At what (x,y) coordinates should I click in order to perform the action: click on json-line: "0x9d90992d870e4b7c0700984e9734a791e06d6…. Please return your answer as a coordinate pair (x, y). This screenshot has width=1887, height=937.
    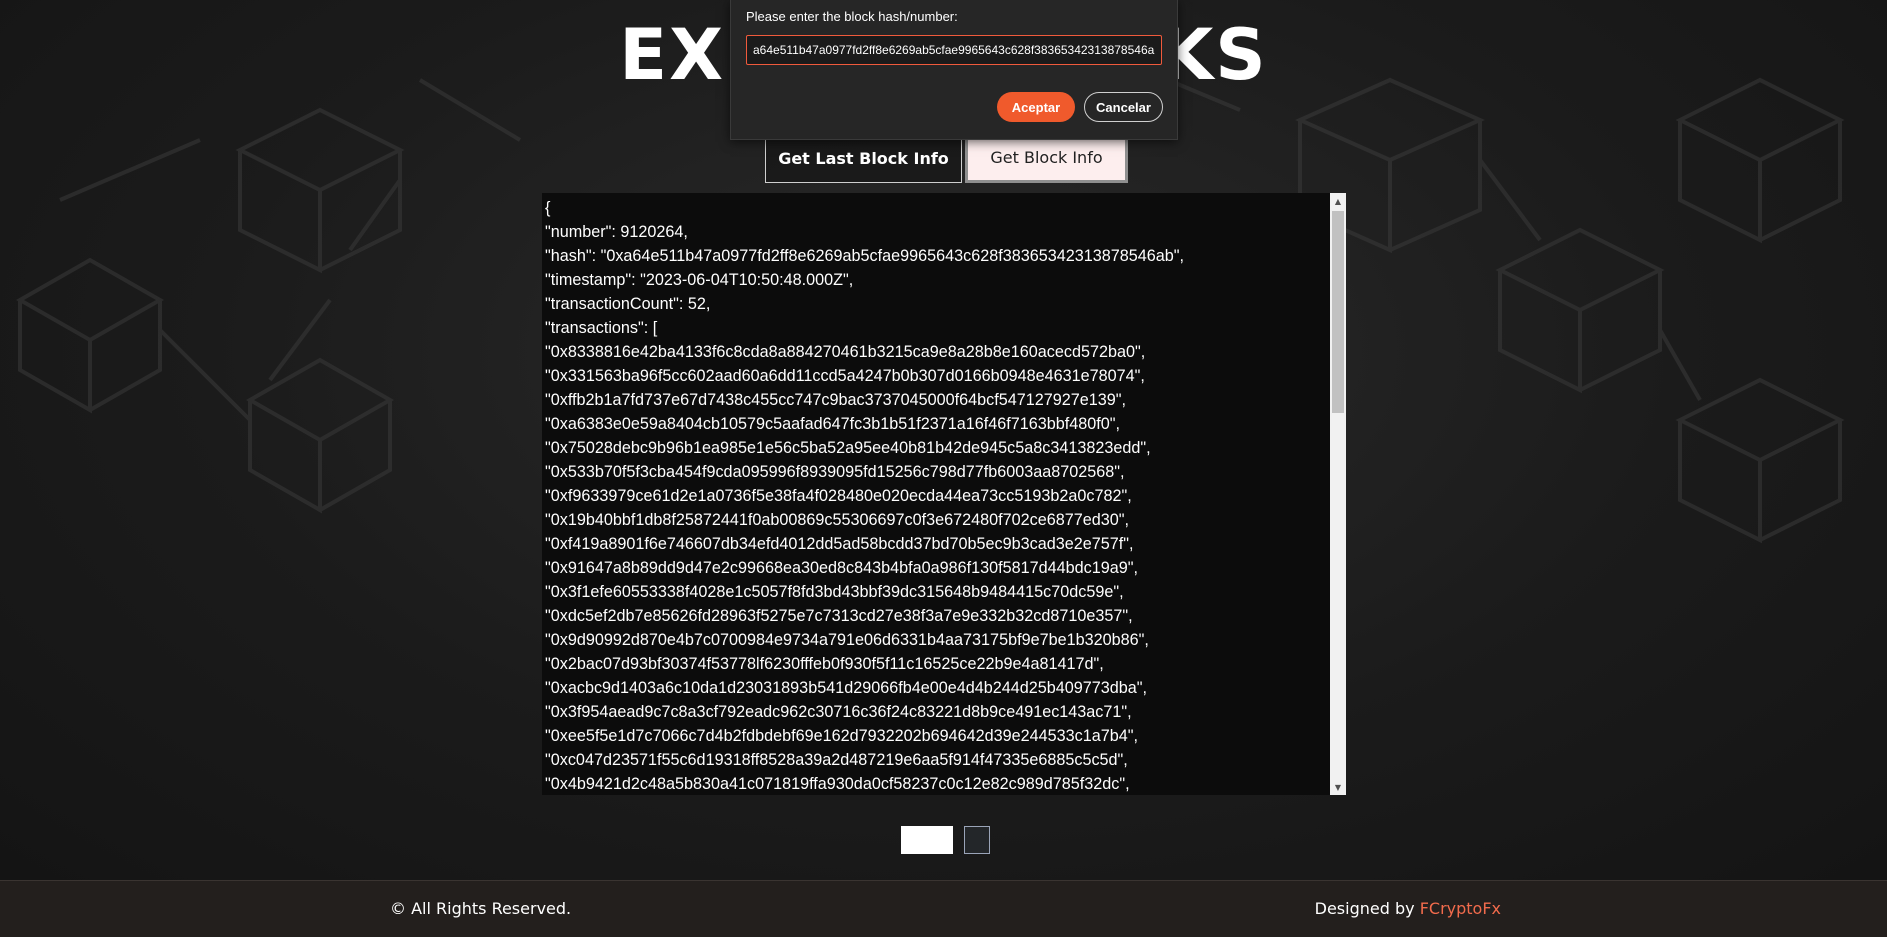
    Looking at the image, I should click on (847, 640).